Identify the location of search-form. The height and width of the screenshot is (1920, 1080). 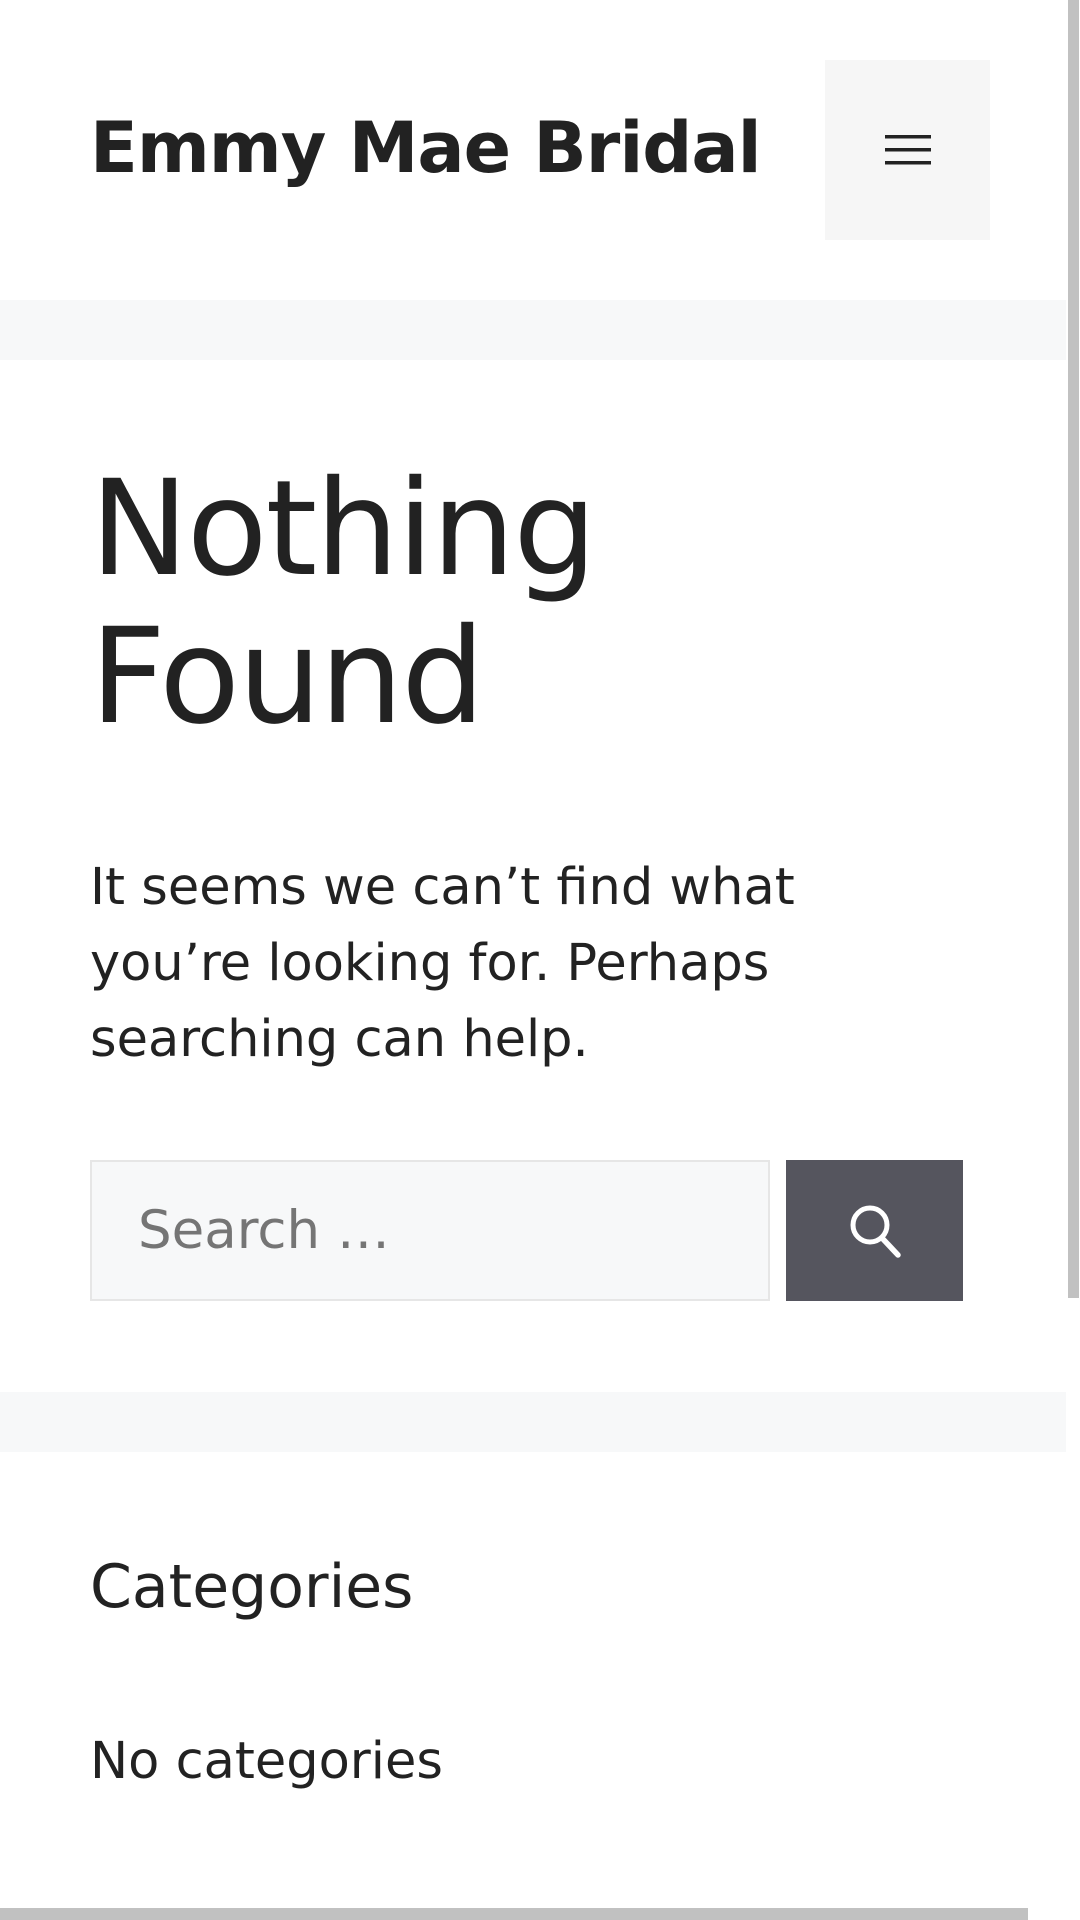
(526, 1230).